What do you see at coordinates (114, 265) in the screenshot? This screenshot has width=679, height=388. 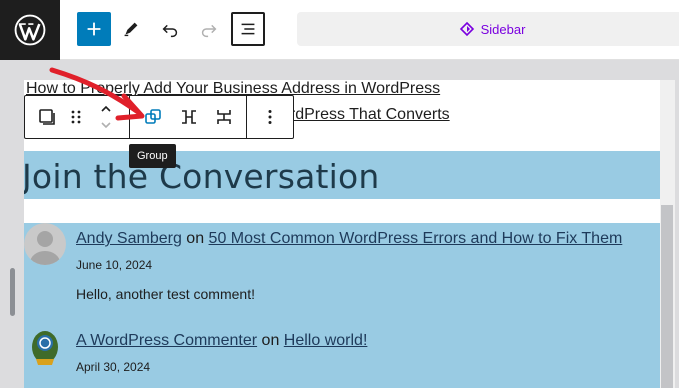 I see `comment-date: June 10, 2024` at bounding box center [114, 265].